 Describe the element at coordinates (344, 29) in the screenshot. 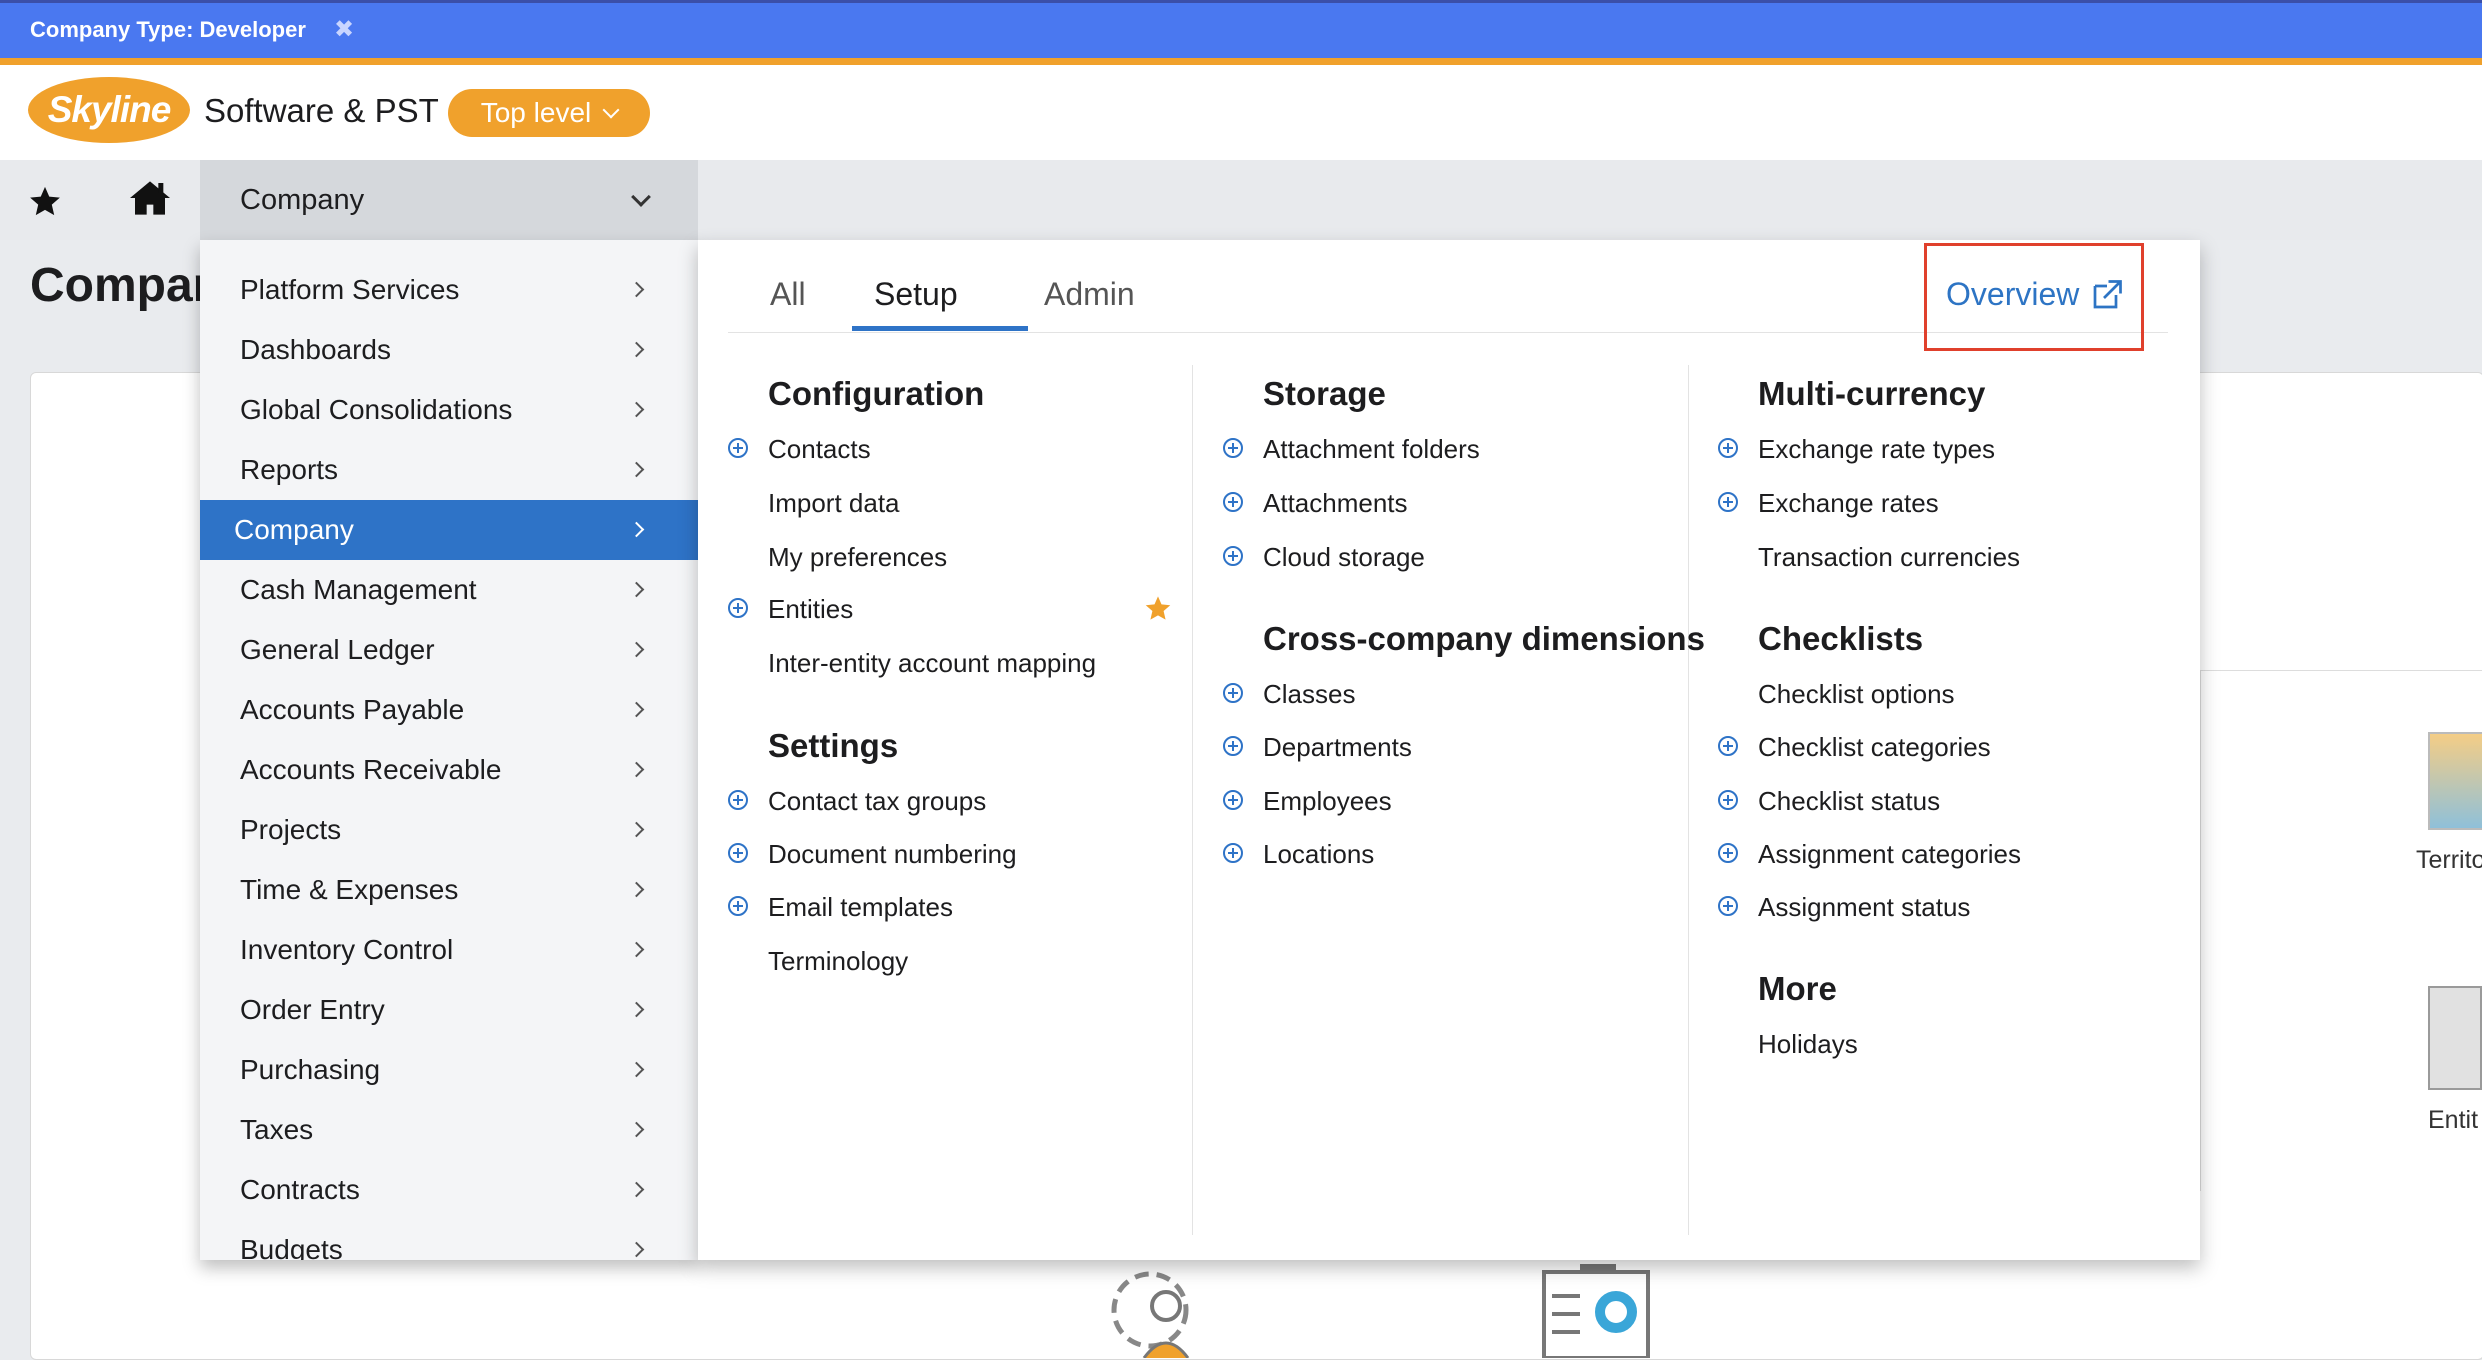

I see `close-icon: ✖` at that location.